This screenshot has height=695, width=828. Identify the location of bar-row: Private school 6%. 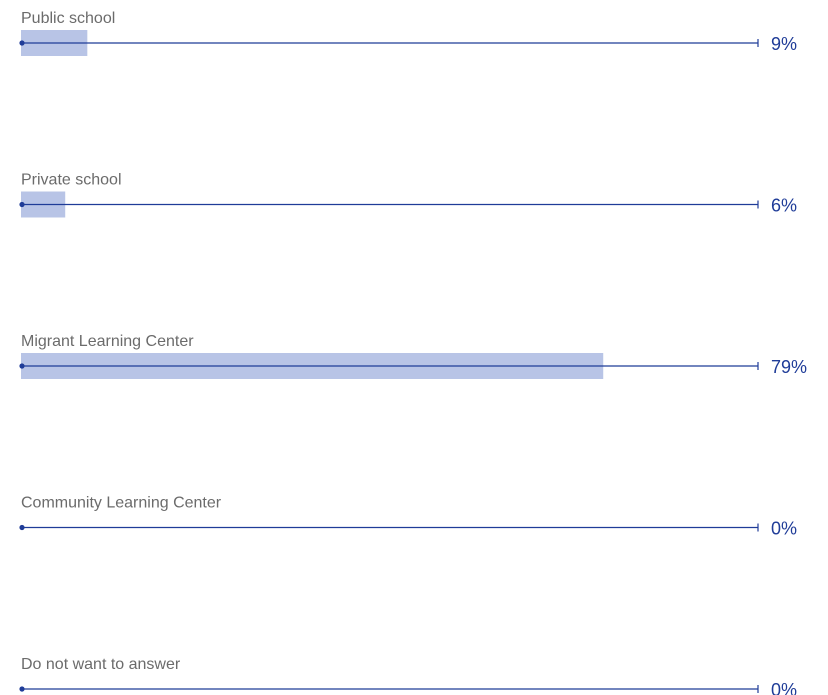
(408, 195).